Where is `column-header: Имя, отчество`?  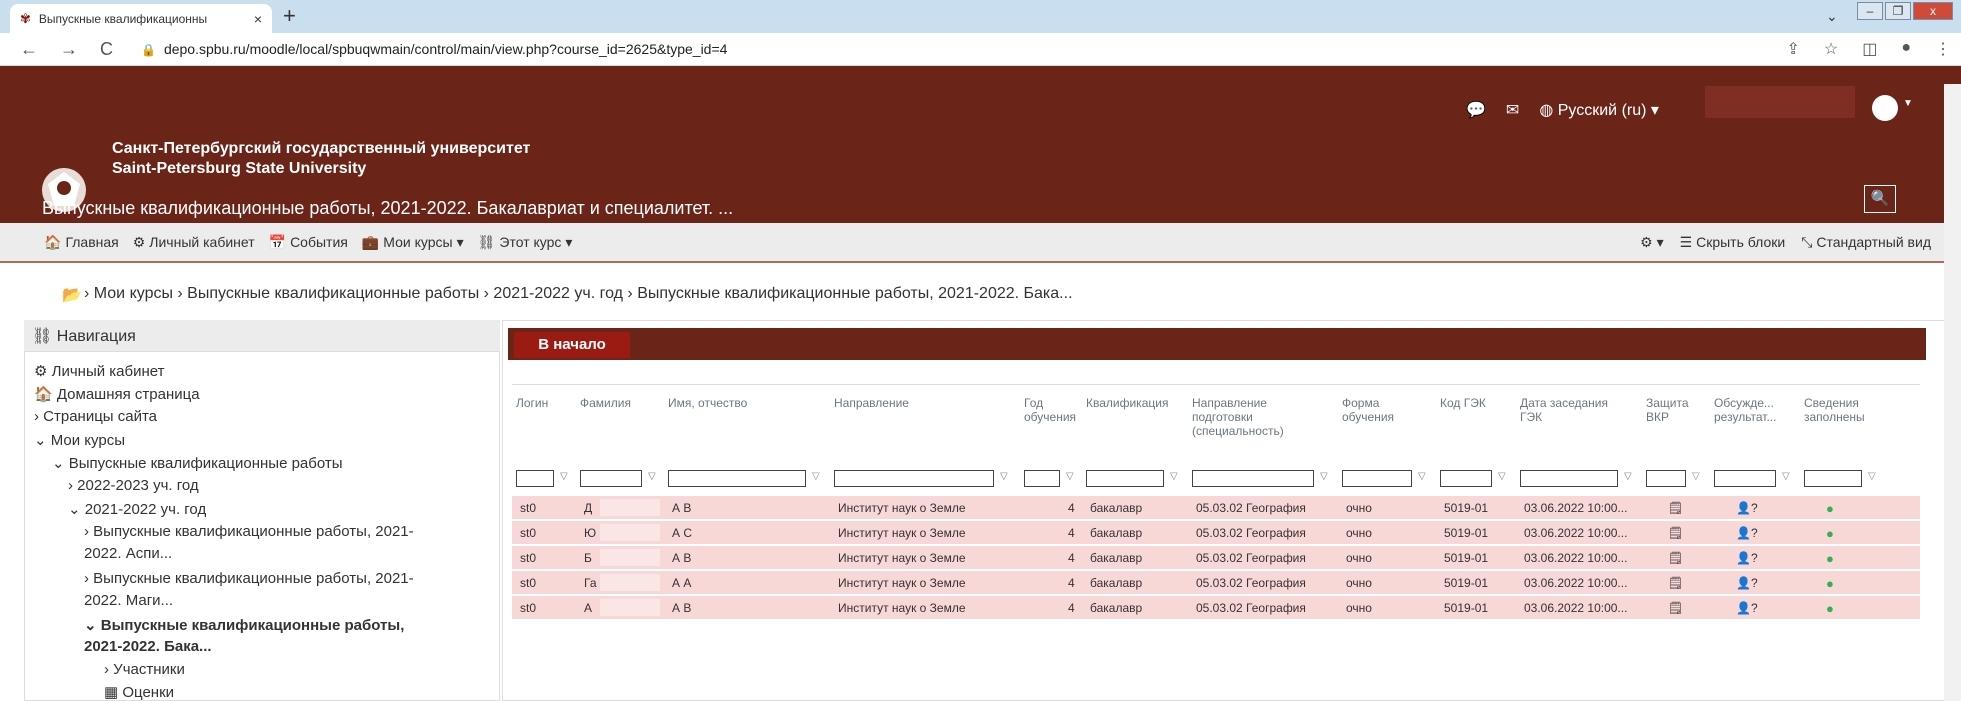 column-header: Имя, отчество is located at coordinates (707, 403).